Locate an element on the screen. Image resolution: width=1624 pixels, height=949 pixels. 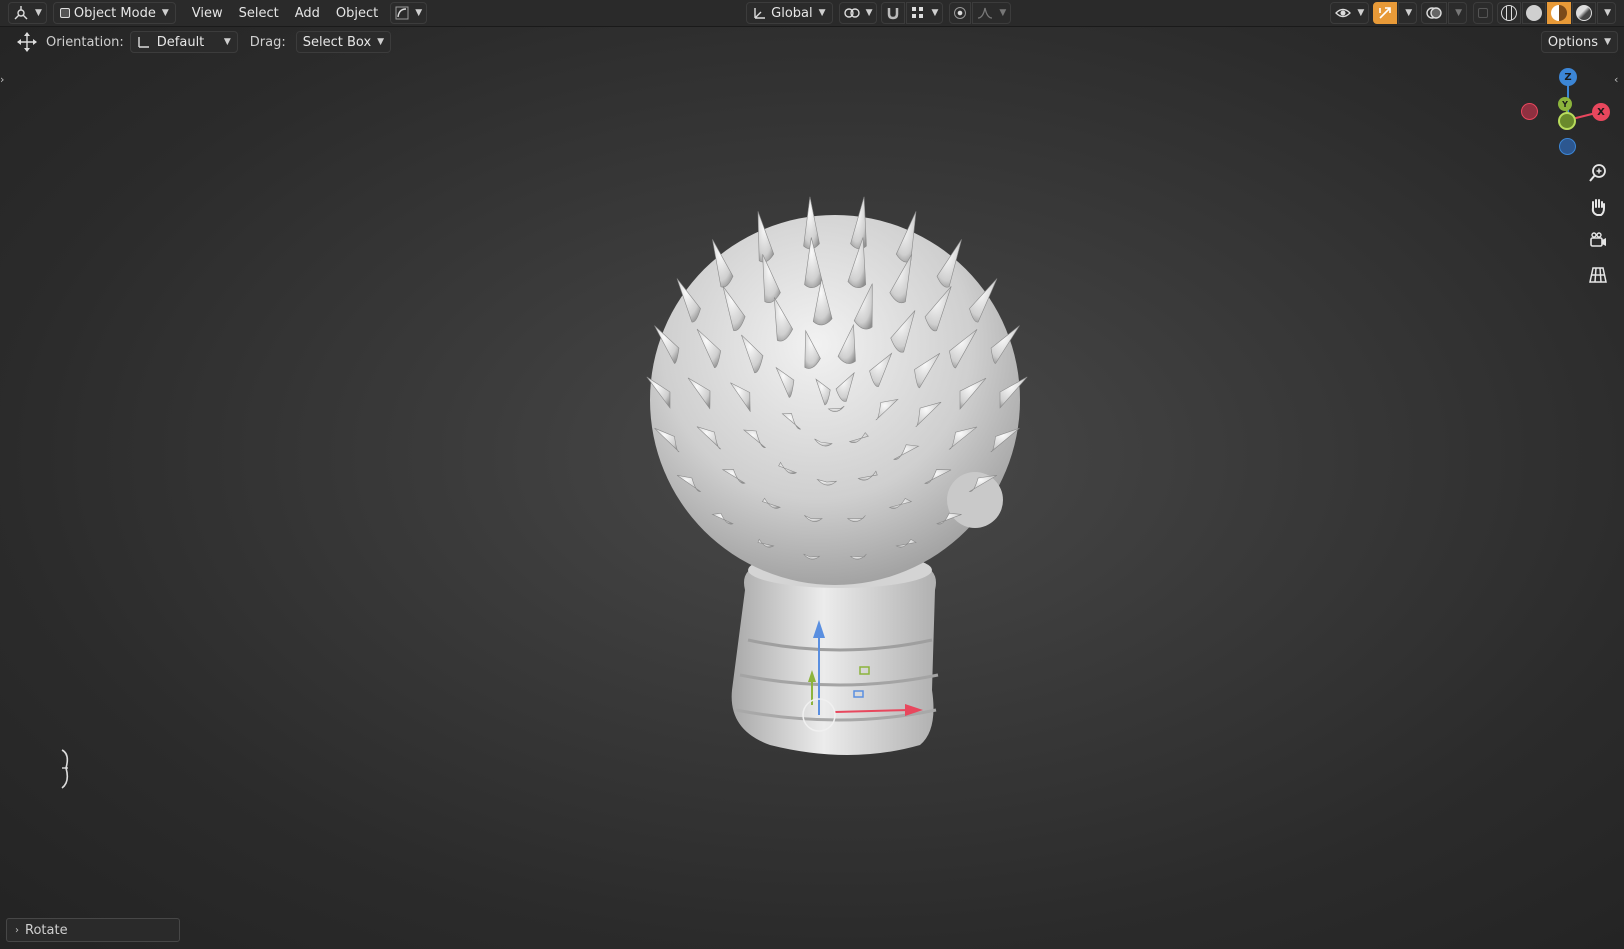
expand-chevron-icon: › is located at coordinates (17, 930).